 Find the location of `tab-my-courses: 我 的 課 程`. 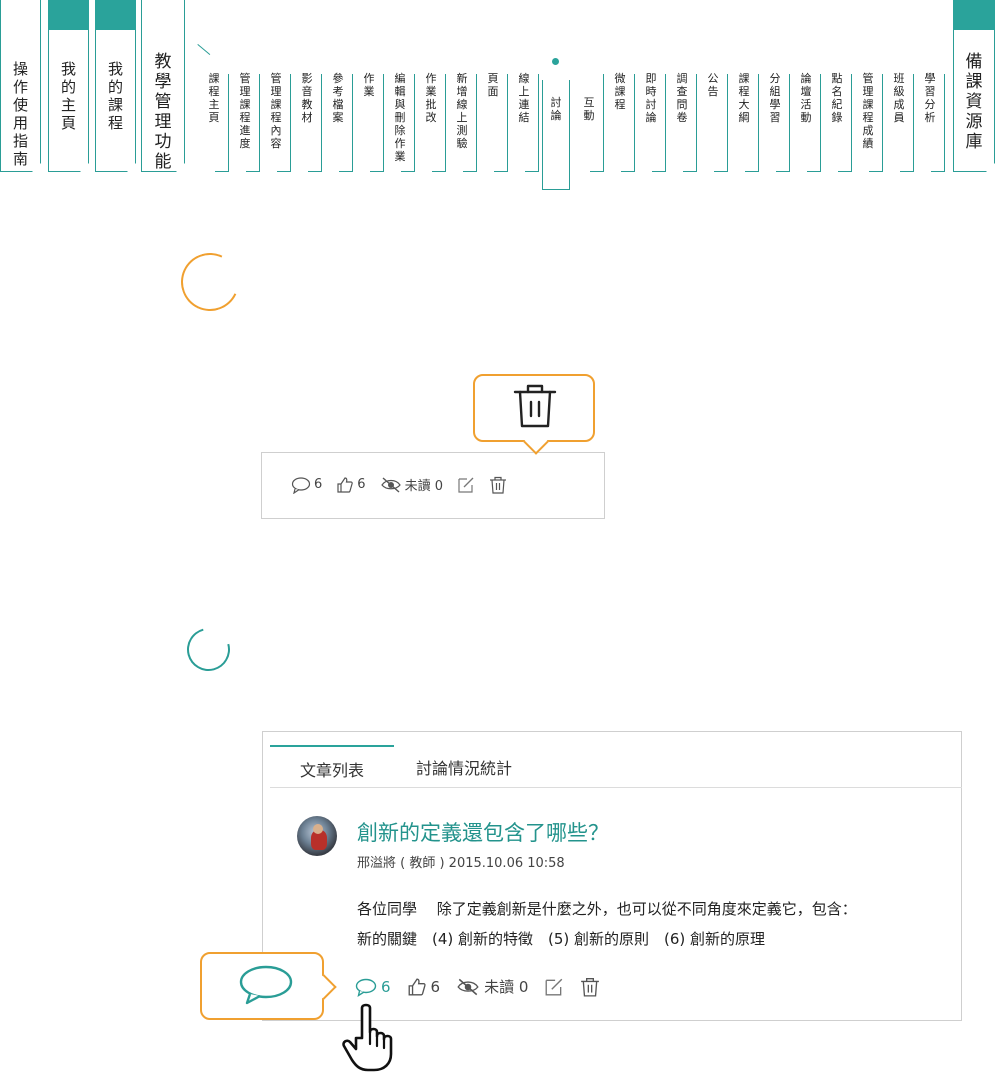

tab-my-courses: 我 的 課 程 is located at coordinates (115, 86).